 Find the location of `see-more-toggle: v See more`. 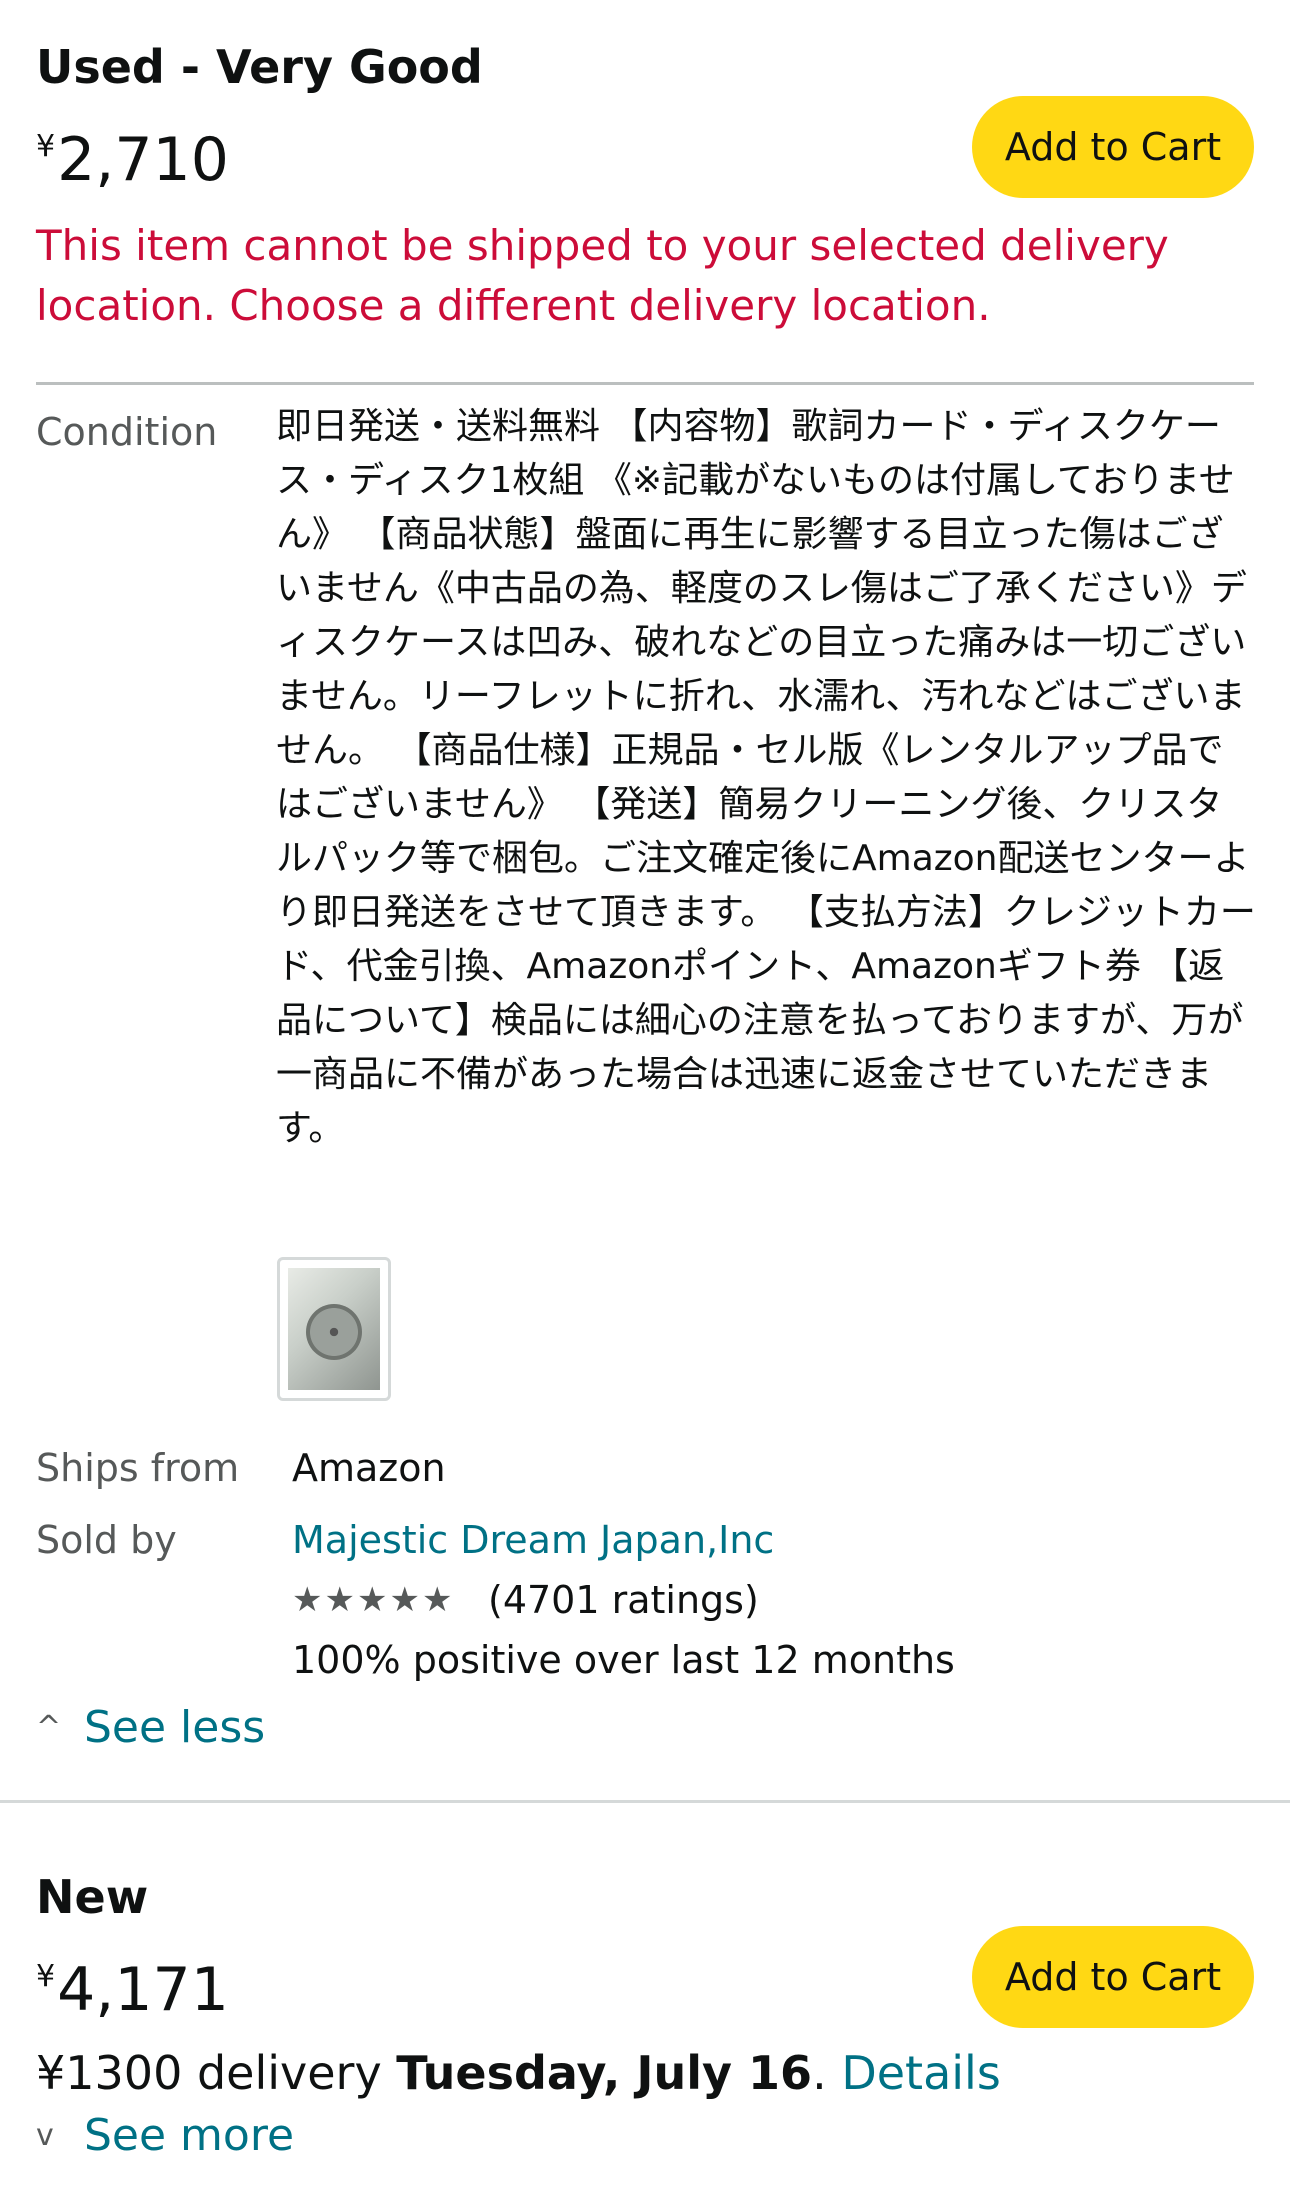

see-more-toggle: v See more is located at coordinates (165, 2135).